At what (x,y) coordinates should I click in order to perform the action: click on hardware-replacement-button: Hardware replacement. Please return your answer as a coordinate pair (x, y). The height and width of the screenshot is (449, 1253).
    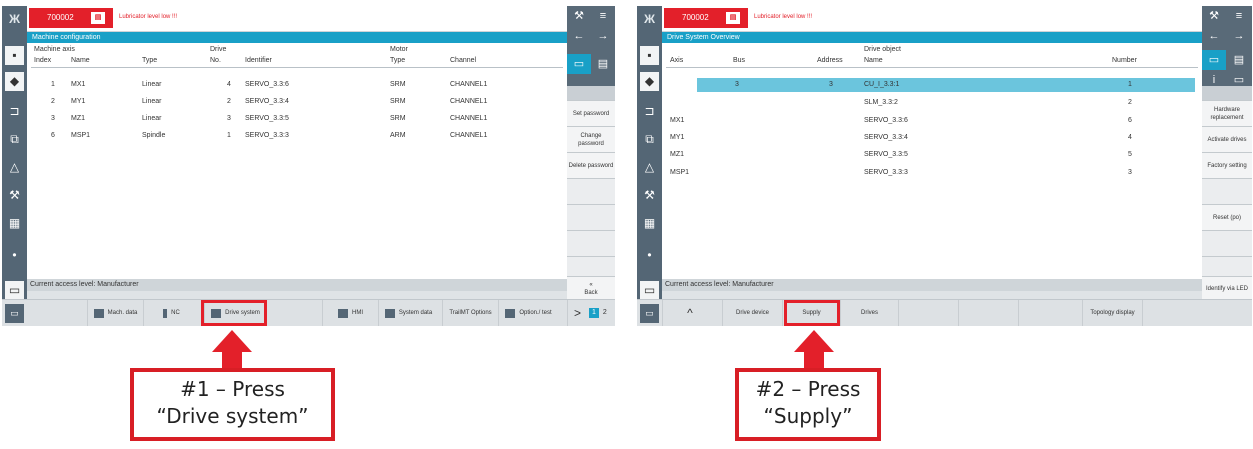
    Looking at the image, I should click on (1227, 113).